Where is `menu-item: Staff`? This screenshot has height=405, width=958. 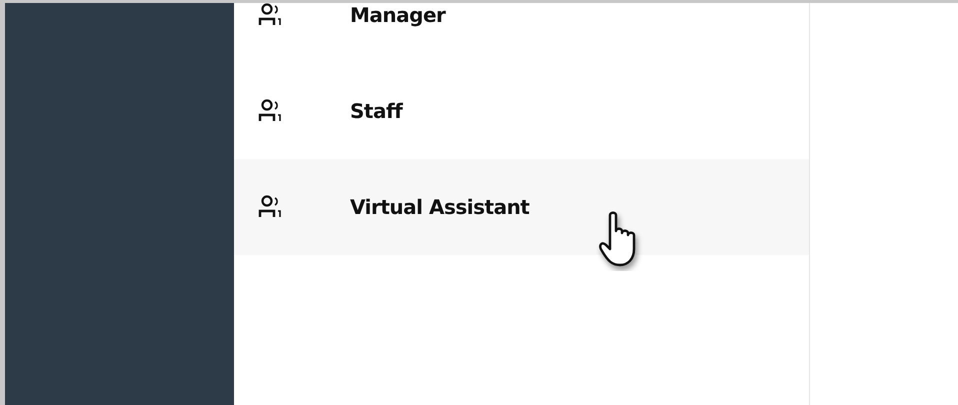
menu-item: Staff is located at coordinates (521, 111).